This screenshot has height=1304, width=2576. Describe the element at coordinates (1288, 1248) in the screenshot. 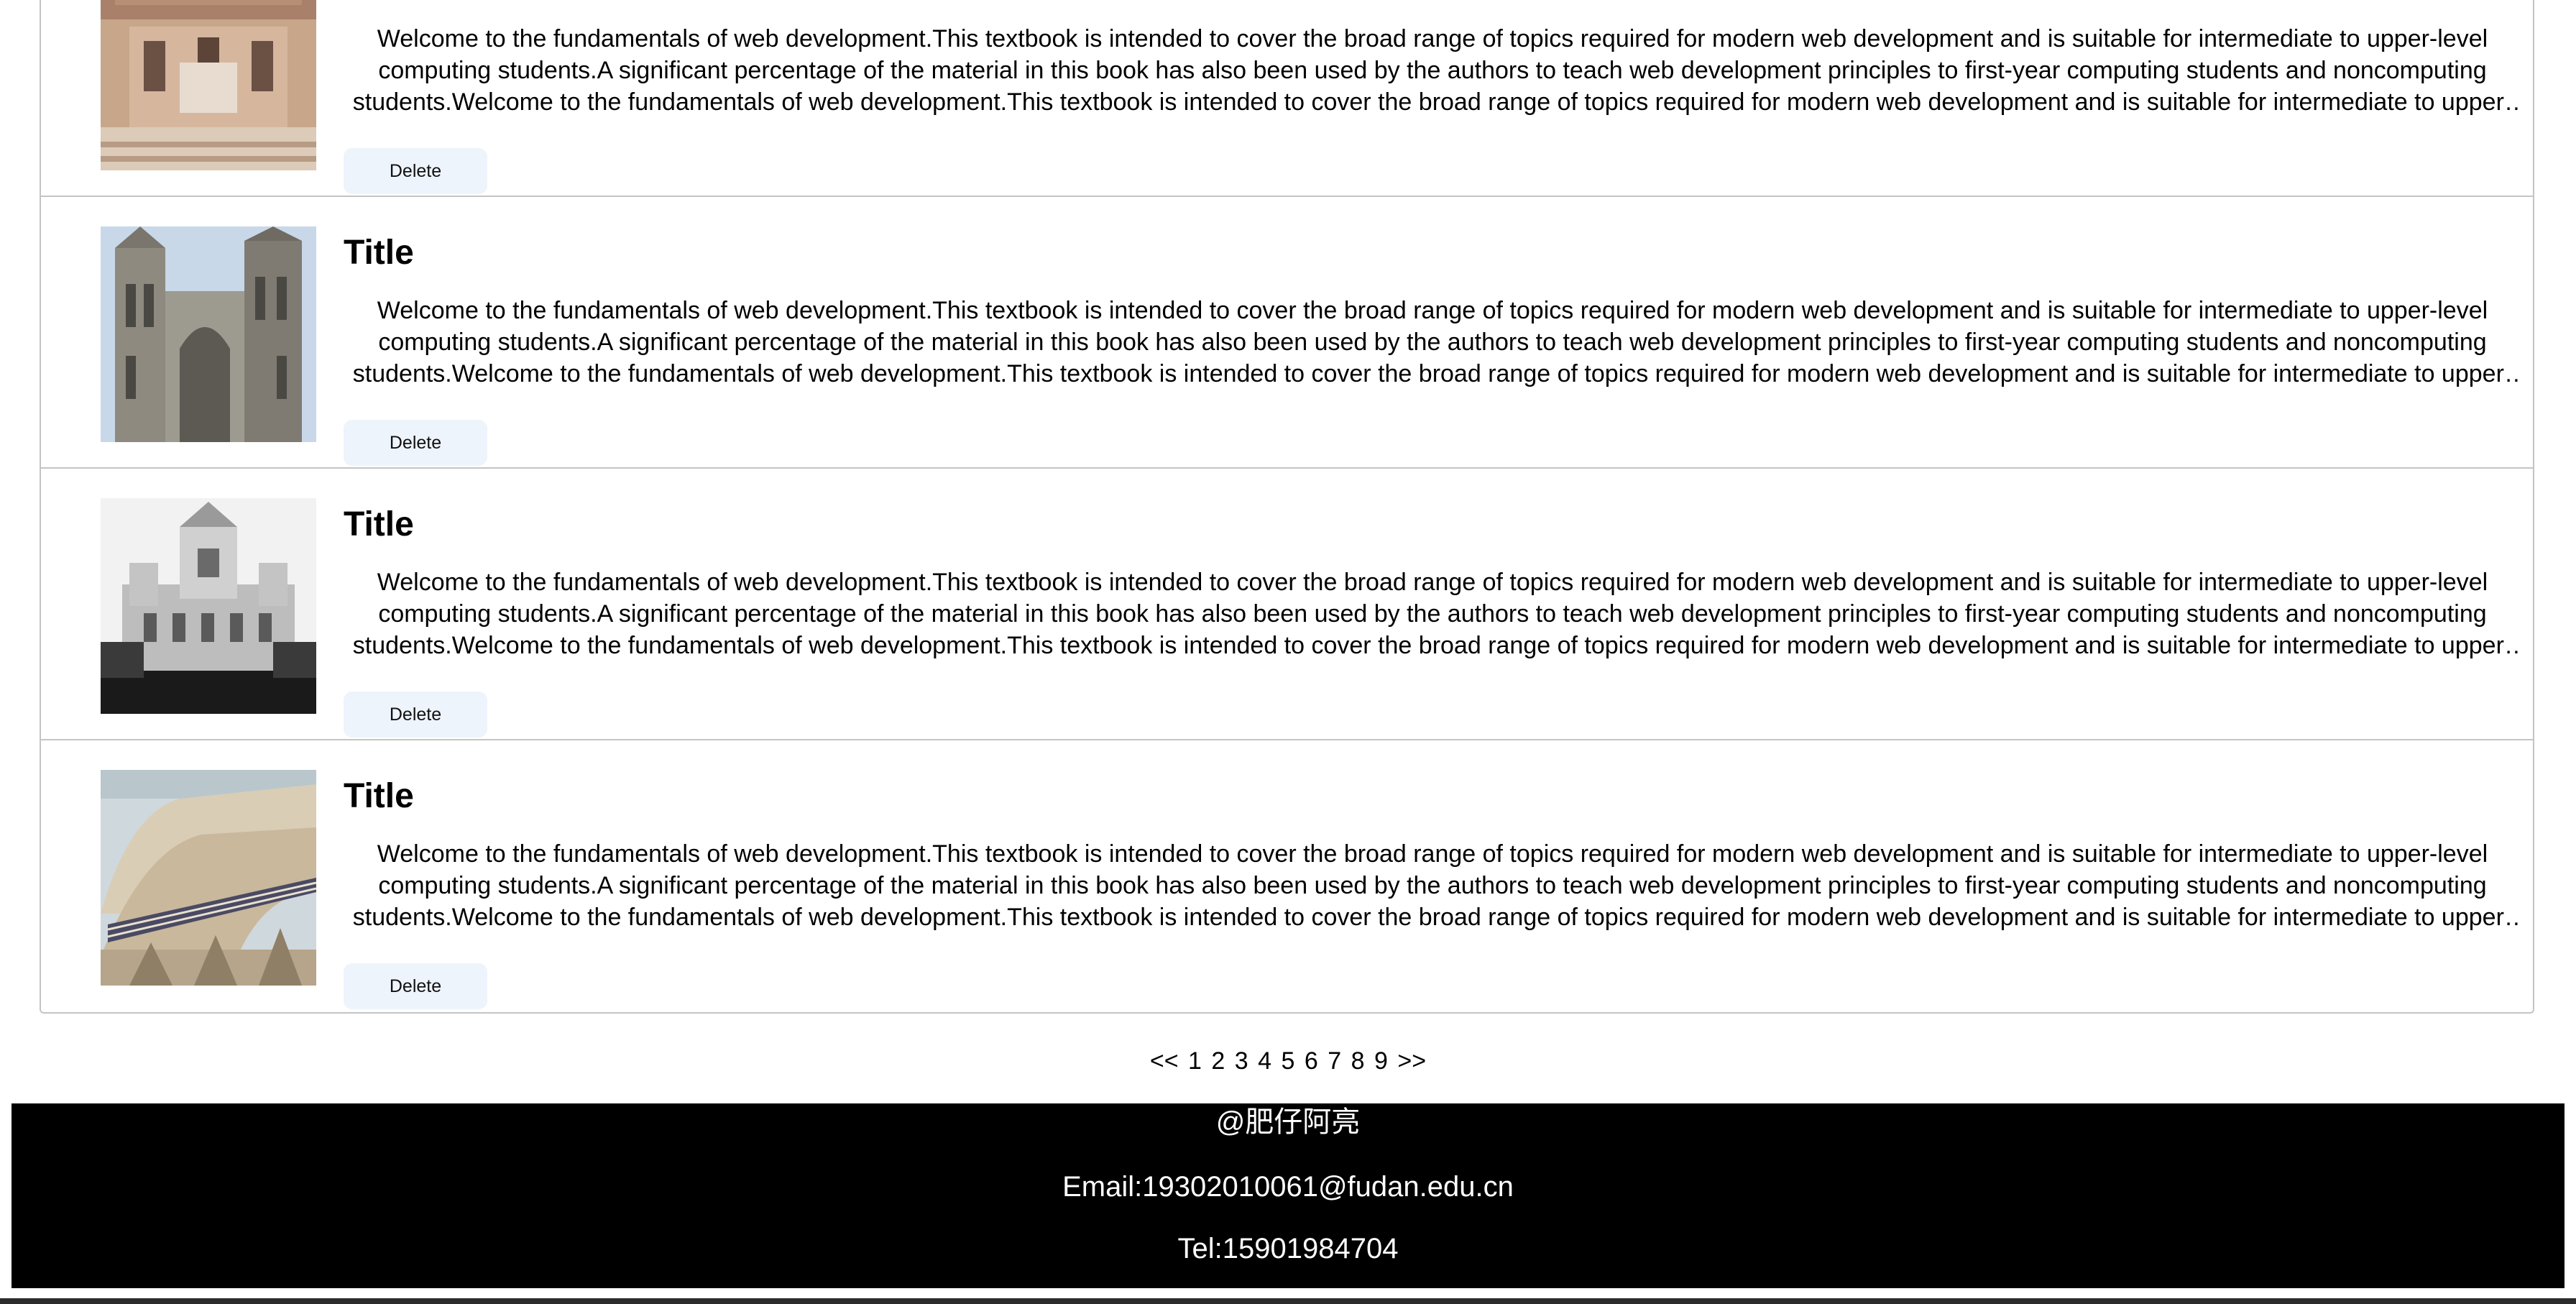

I see `footer-tel: Tel:15901984704` at that location.